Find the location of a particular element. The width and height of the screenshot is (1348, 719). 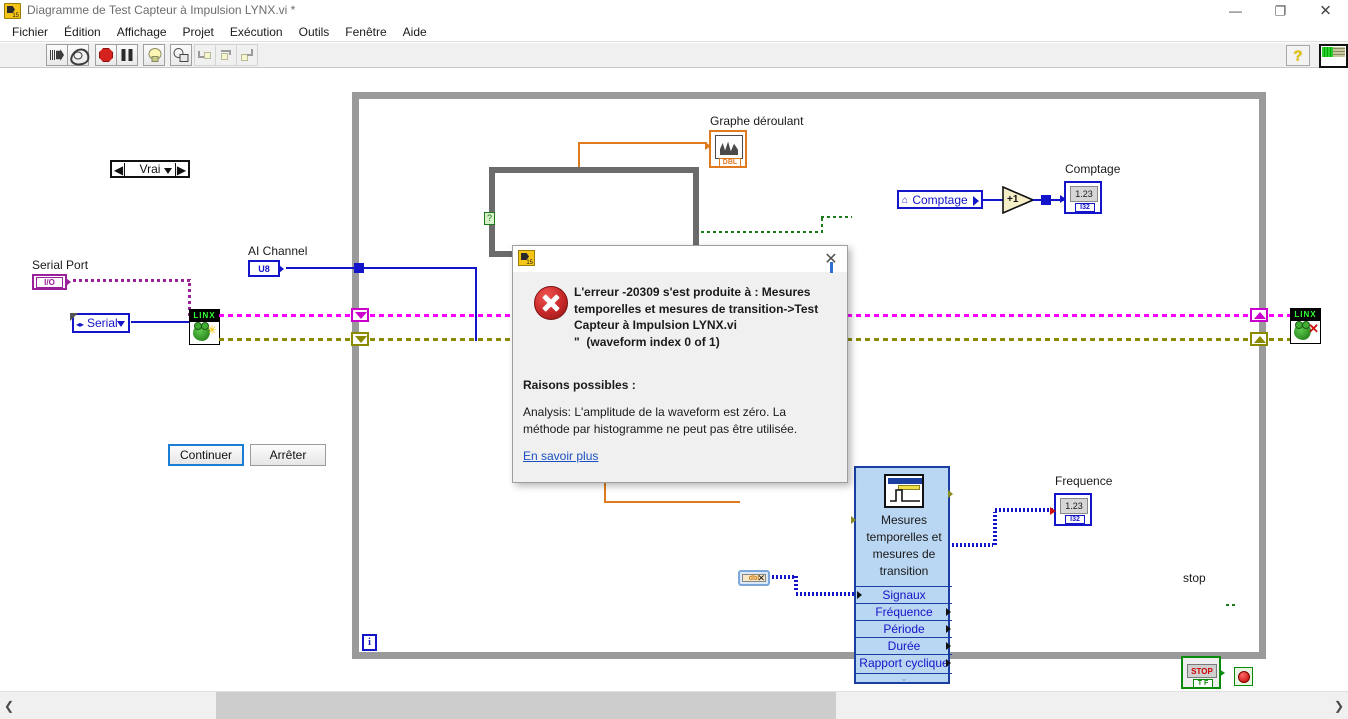

pulse-measurement-icon is located at coordinates (904, 491).